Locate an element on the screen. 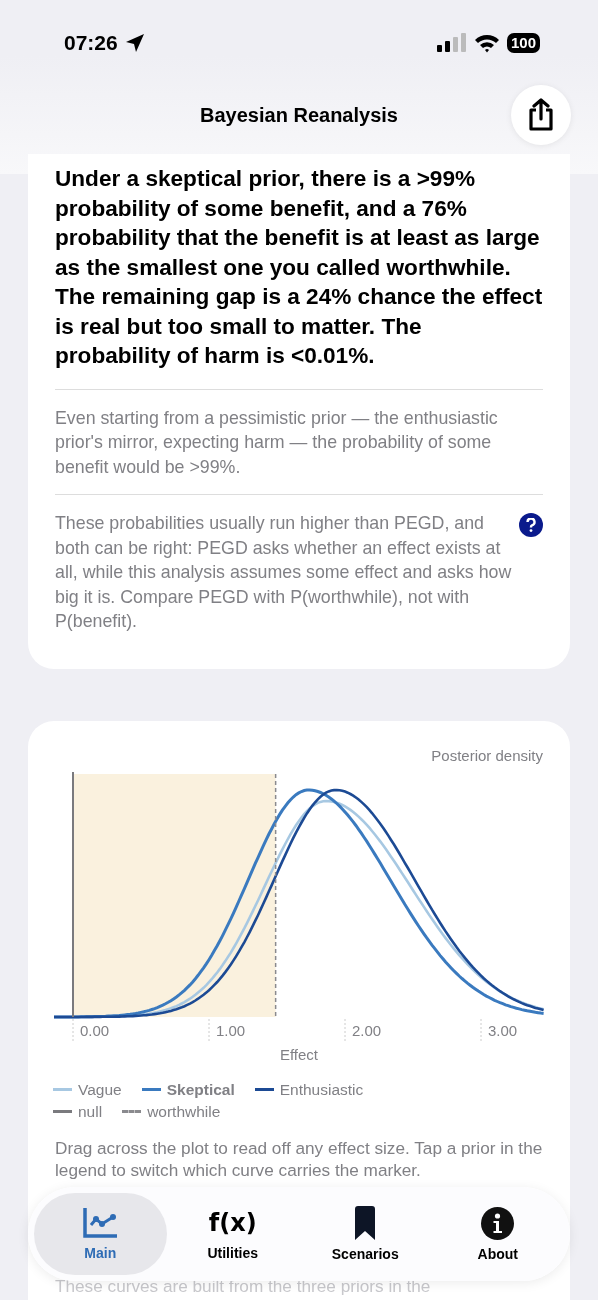 The height and width of the screenshot is (1300, 598). tab-item: About is located at coordinates (497, 1234).